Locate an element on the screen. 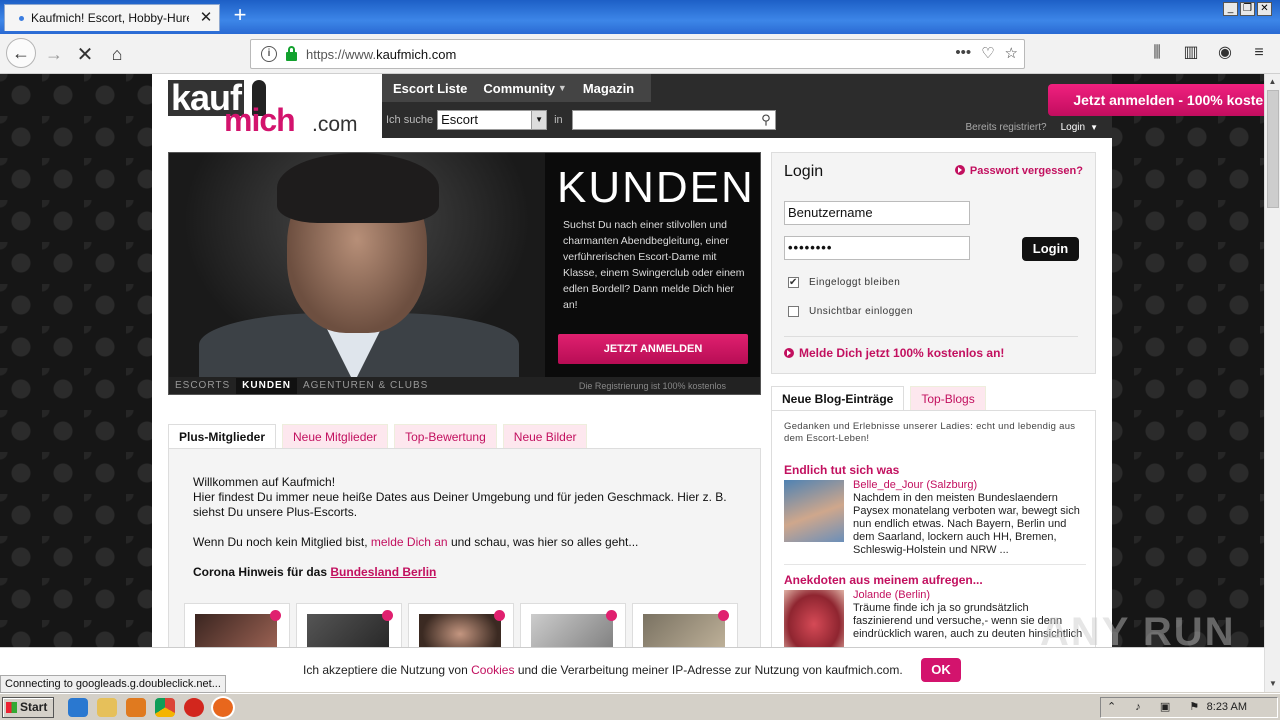 This screenshot has width=1280, height=720. hero-photo is located at coordinates (357, 273).